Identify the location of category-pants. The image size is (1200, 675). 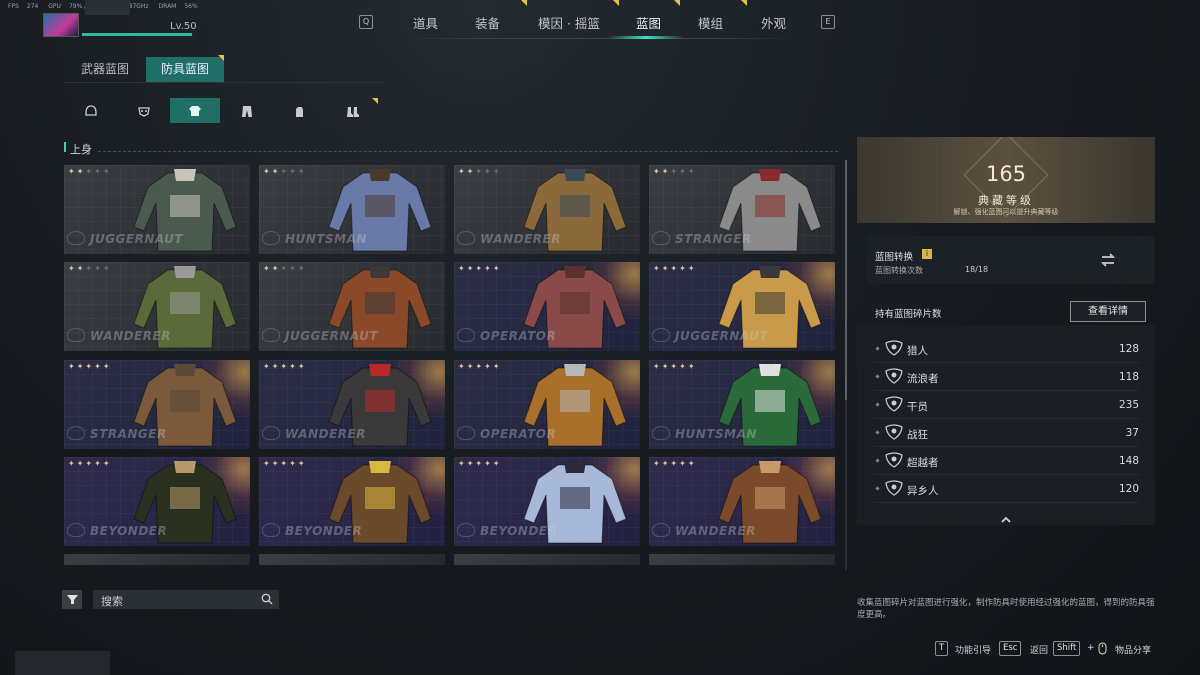
(247, 110).